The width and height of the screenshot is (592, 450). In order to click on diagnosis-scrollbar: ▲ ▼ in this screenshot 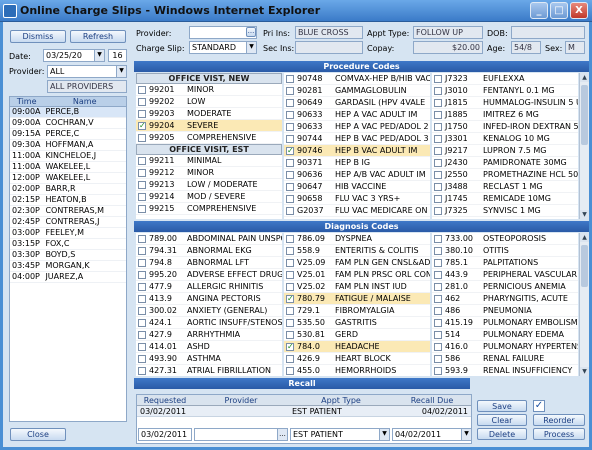, I will do `click(584, 304)`.